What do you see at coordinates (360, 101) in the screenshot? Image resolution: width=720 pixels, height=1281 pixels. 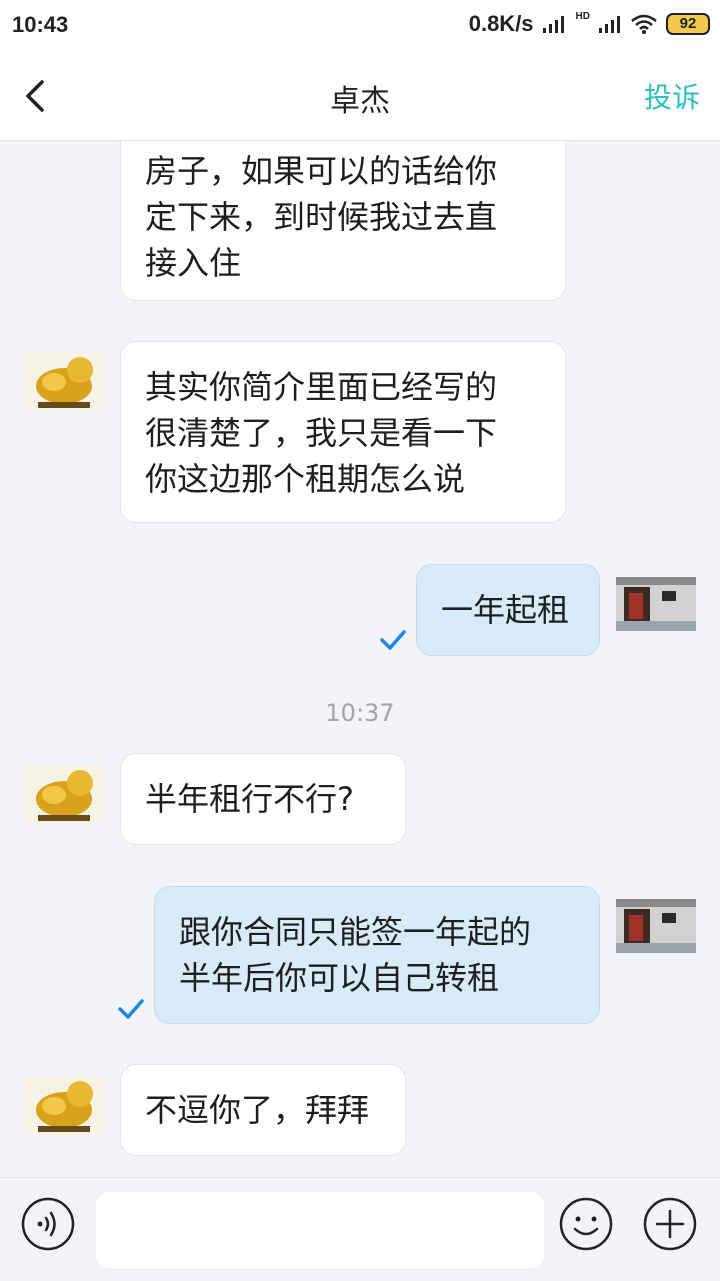 I see `page-title: 卓杰` at bounding box center [360, 101].